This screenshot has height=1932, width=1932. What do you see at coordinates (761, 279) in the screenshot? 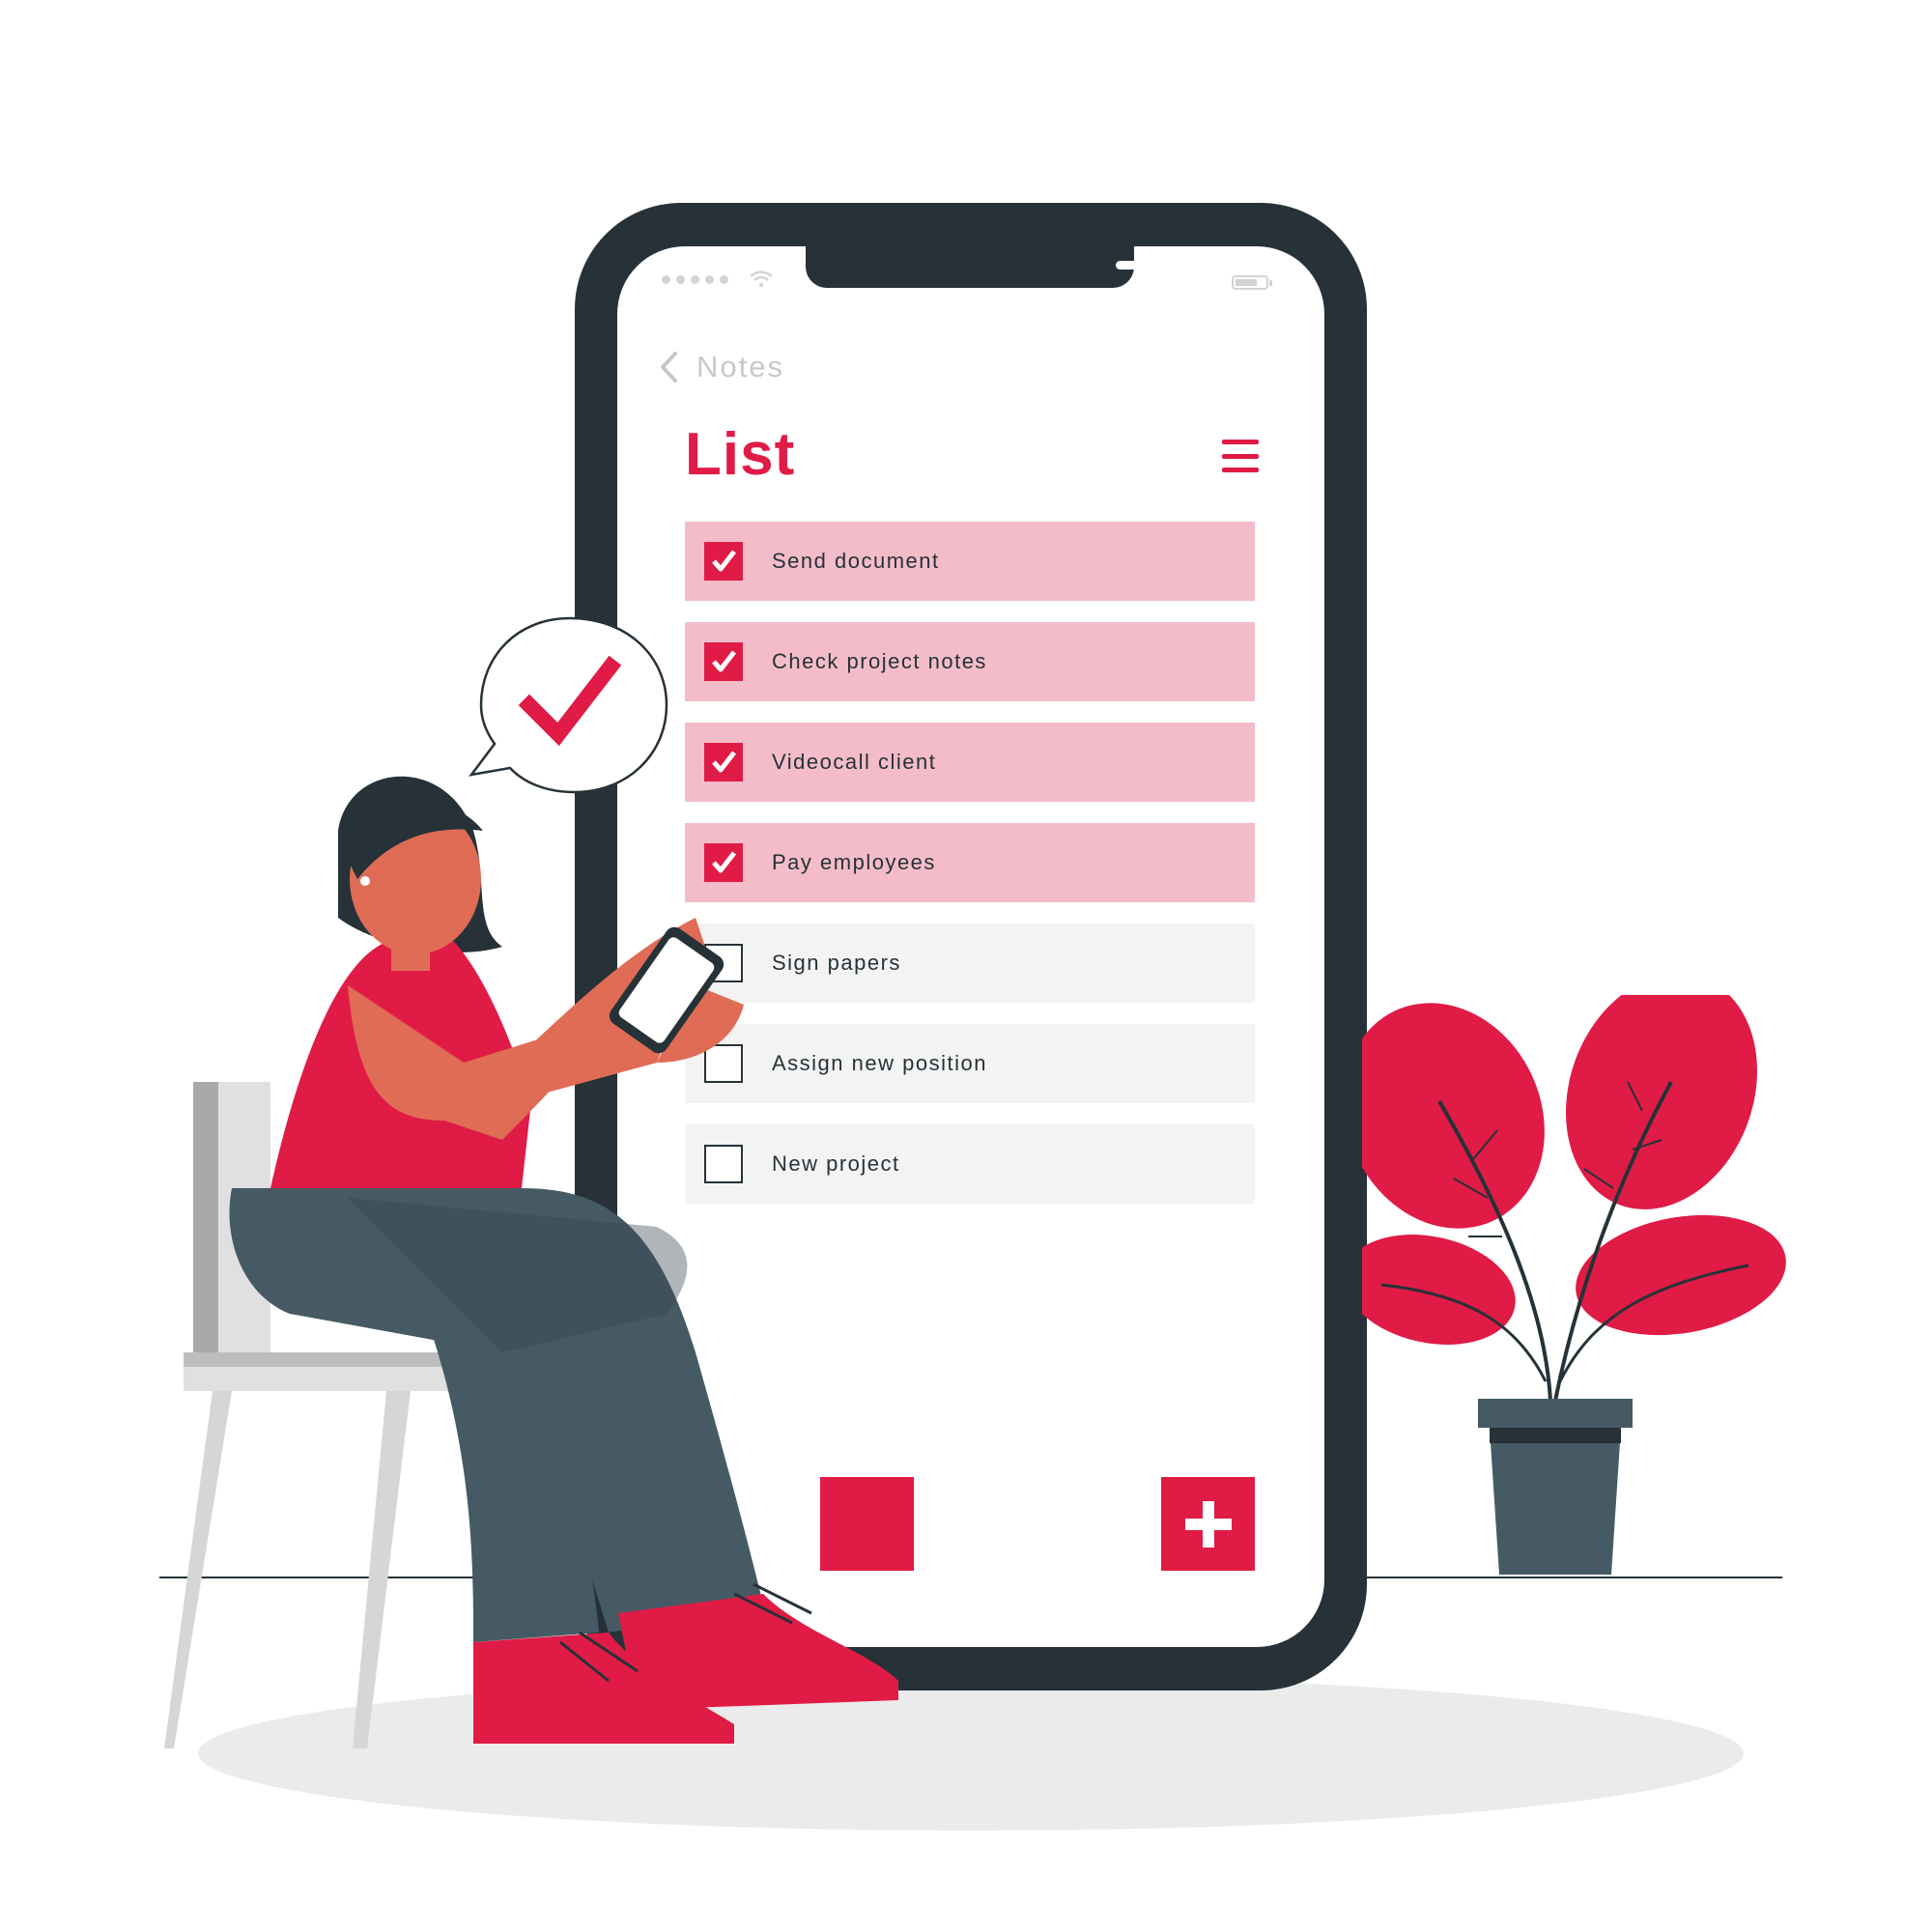
I see `wifi-icon` at bounding box center [761, 279].